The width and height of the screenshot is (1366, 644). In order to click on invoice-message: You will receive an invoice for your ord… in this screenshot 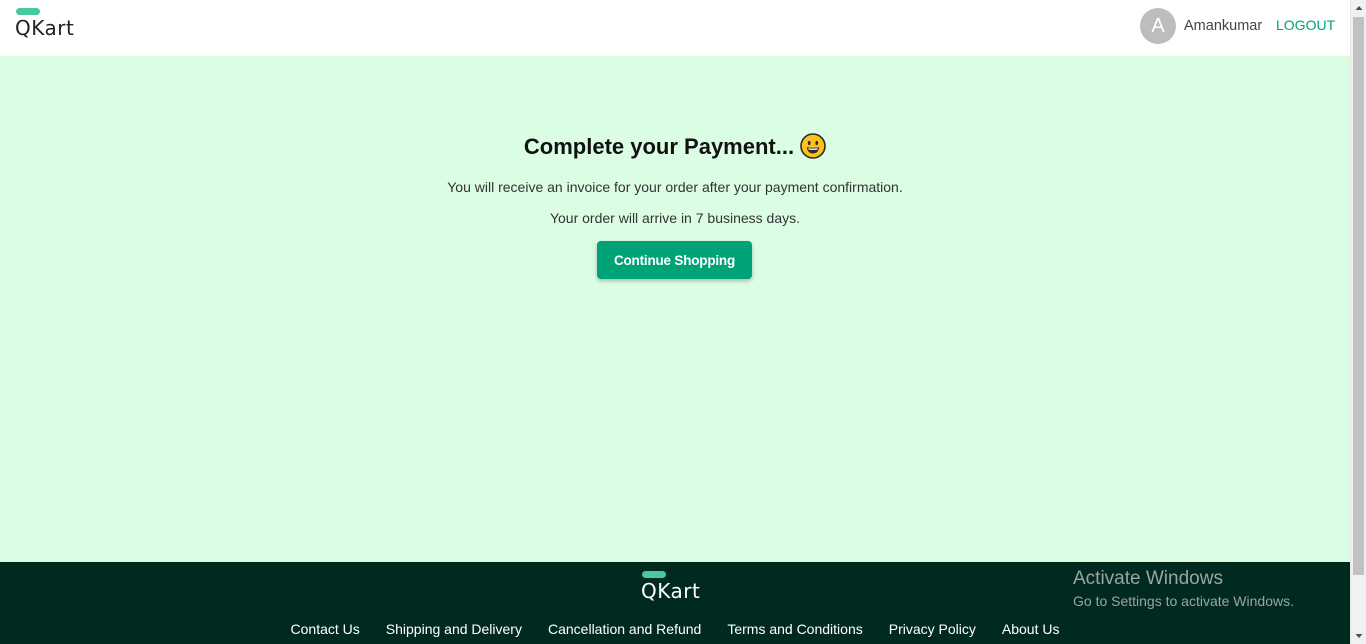, I will do `click(675, 187)`.